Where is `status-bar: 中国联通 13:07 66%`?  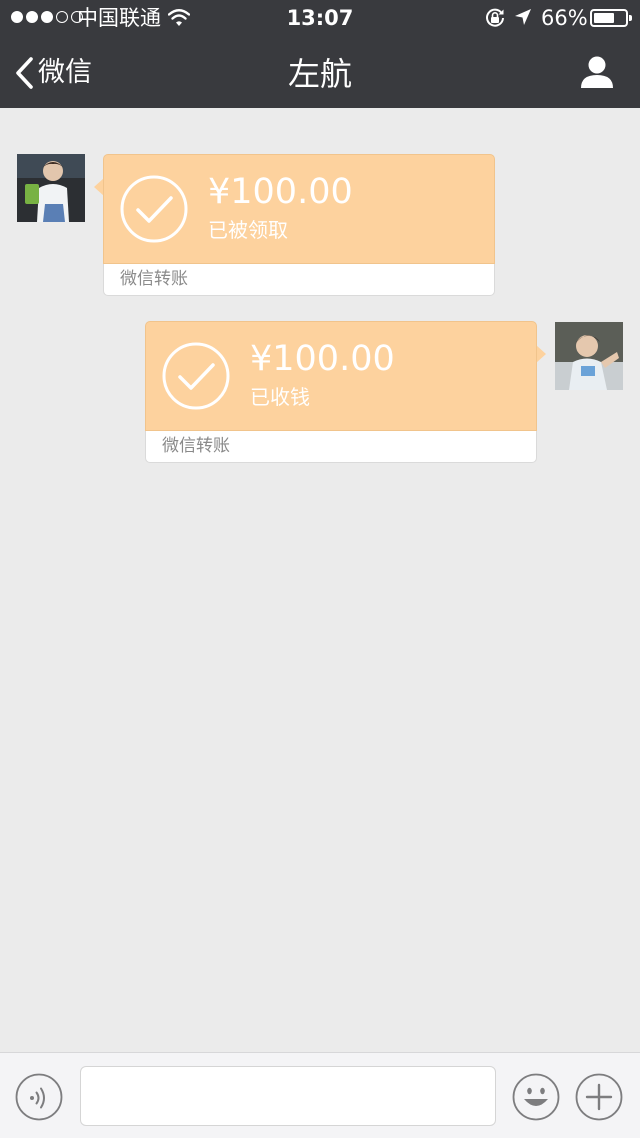 status-bar: 中国联通 13:07 66% is located at coordinates (320, 18).